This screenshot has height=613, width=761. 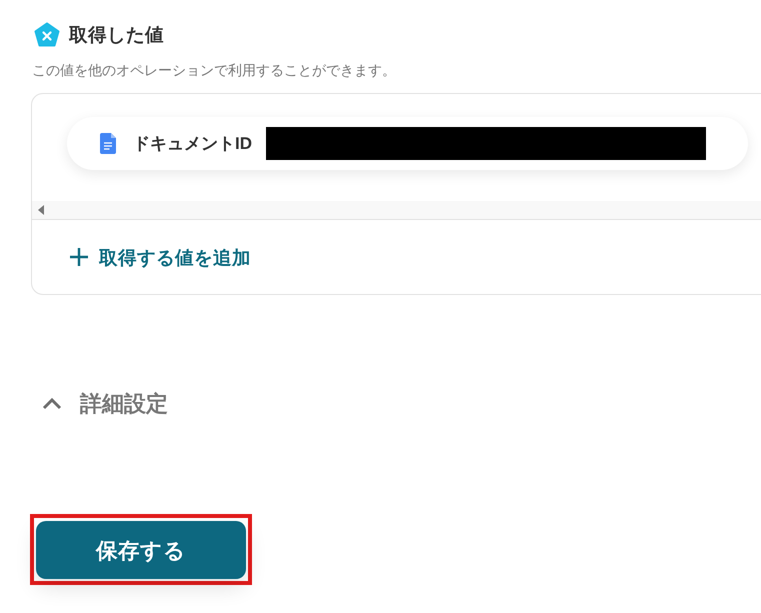 I want to click on document-icon, so click(x=108, y=143).